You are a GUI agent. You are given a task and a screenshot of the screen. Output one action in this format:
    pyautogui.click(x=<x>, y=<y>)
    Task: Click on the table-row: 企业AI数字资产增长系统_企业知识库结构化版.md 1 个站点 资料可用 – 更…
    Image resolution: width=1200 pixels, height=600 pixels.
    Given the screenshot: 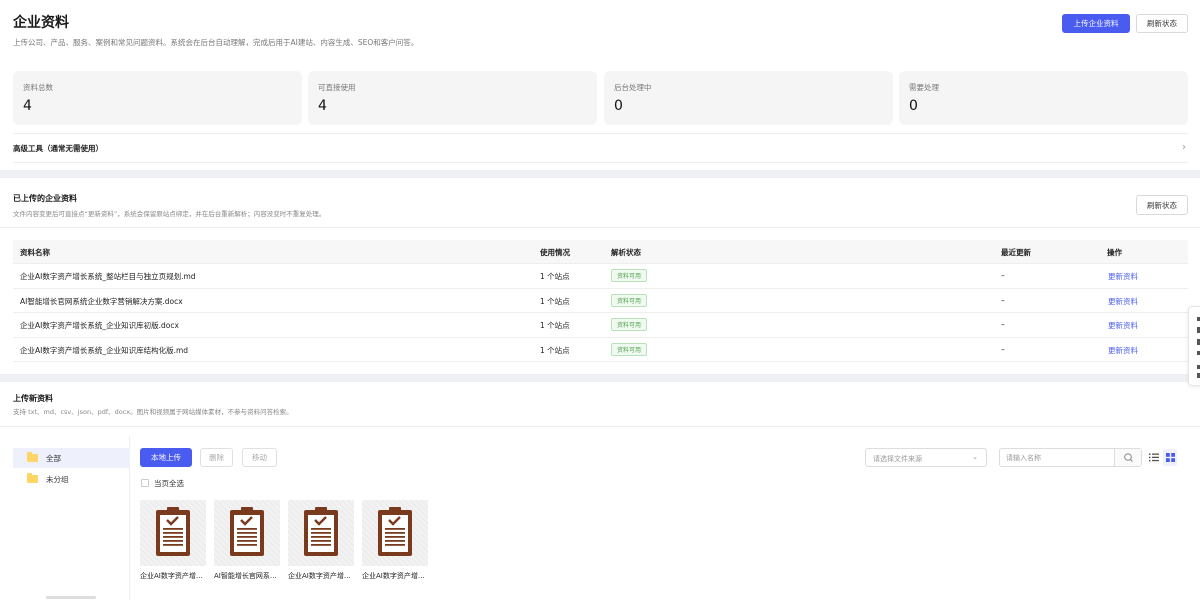 What is the action you would take?
    pyautogui.click(x=600, y=350)
    